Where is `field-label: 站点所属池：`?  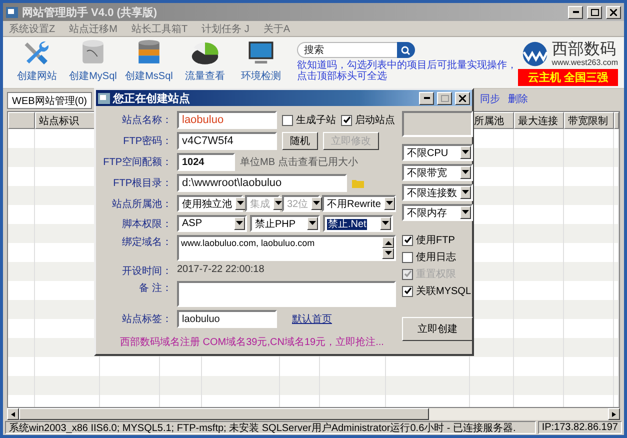
field-label: 站点所属池： is located at coordinates (141, 204).